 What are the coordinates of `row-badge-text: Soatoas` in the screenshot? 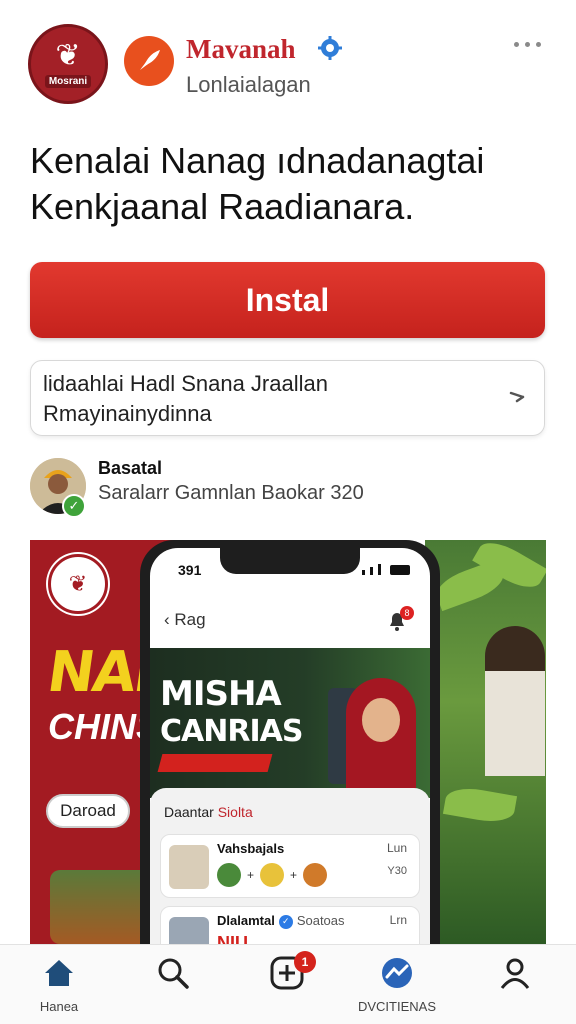 It's located at (320, 920).